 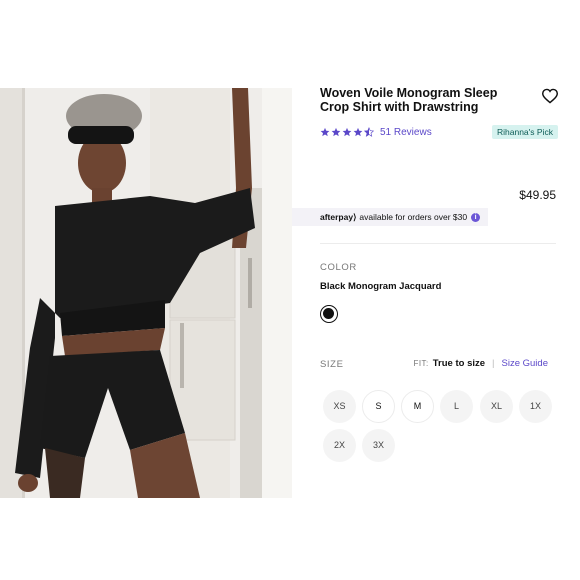 I want to click on fit-info: FIT: True to size | Size Guide, so click(x=480, y=363).